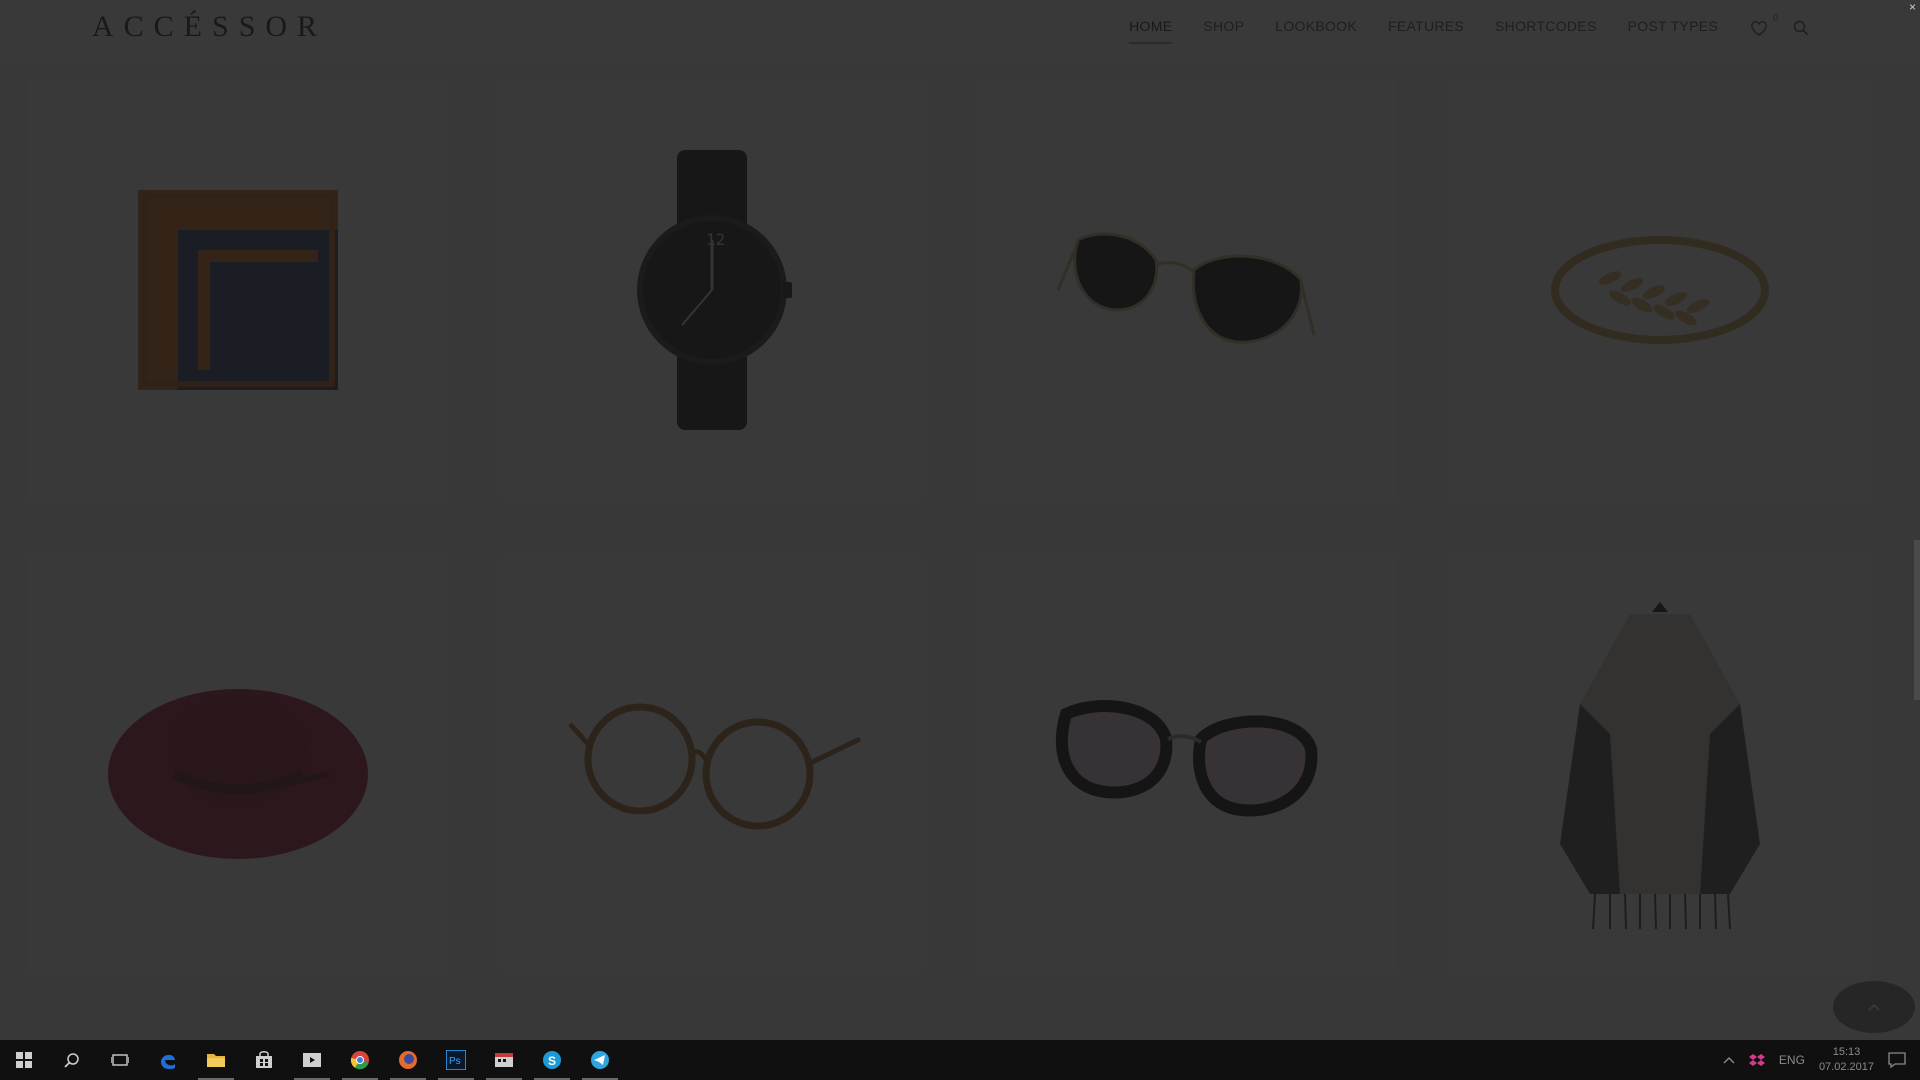  What do you see at coordinates (209, 27) in the screenshot?
I see `site-logo: ACCÉSSOR` at bounding box center [209, 27].